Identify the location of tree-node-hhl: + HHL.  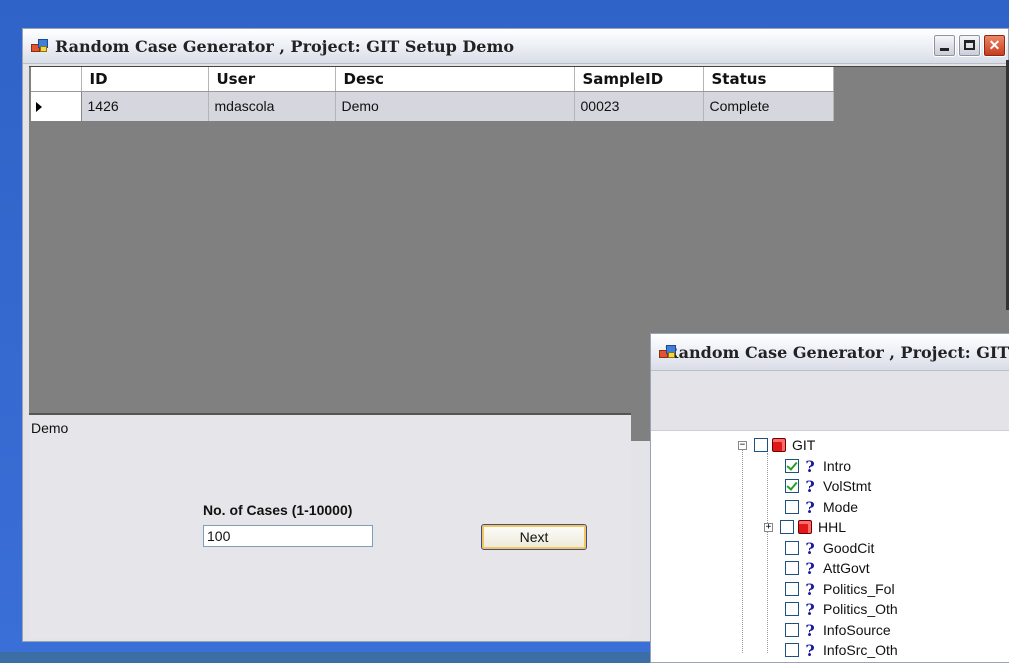
(805, 527).